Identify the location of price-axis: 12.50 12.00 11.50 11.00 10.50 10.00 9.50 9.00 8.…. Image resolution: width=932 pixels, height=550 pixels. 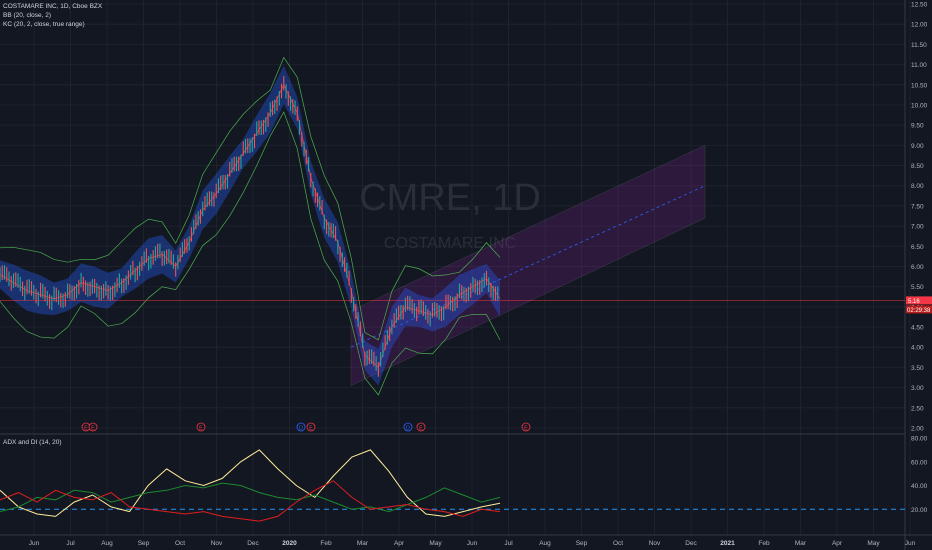
(919, 217).